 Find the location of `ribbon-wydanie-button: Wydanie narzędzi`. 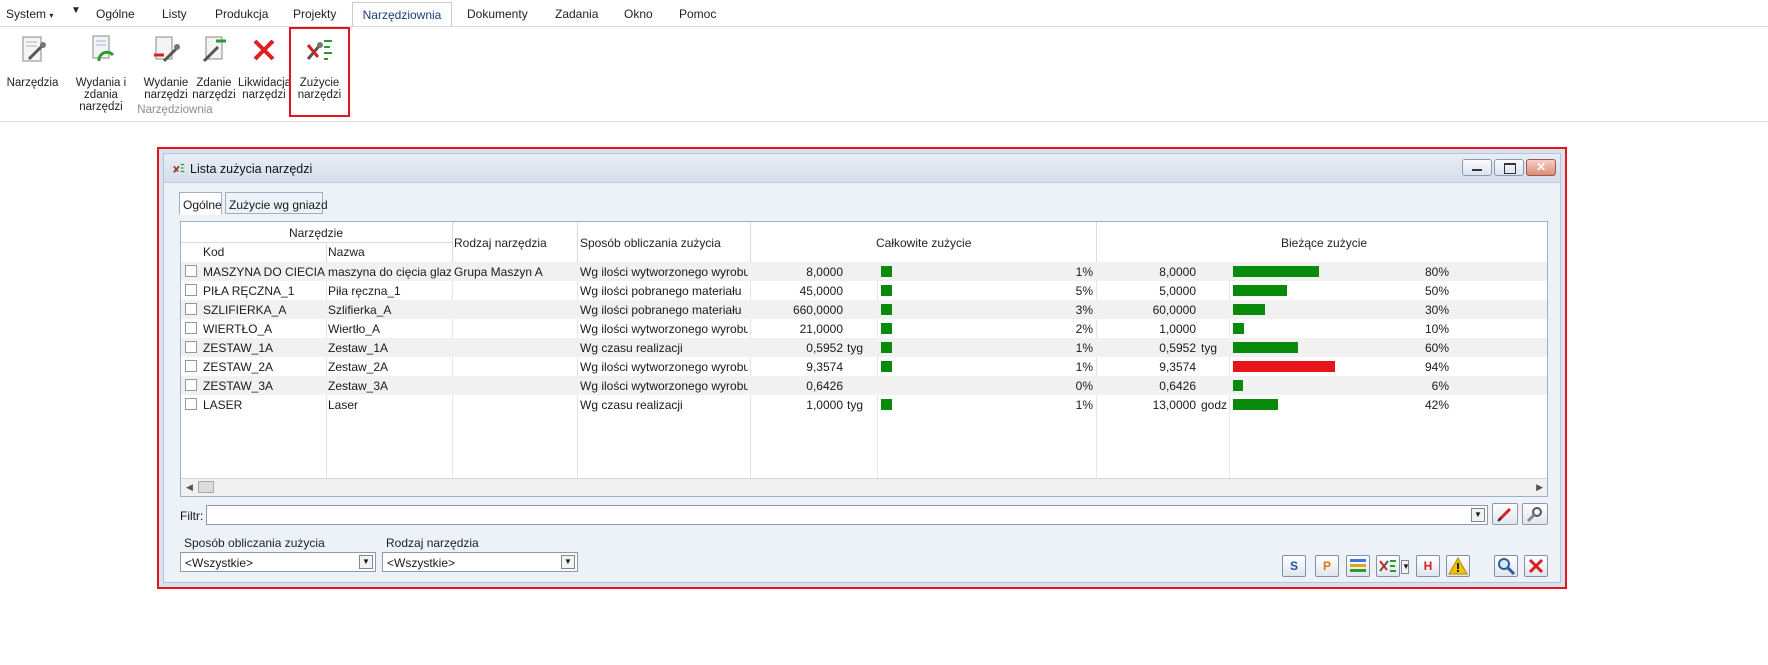

ribbon-wydanie-button: Wydanie narzędzi is located at coordinates (166, 67).